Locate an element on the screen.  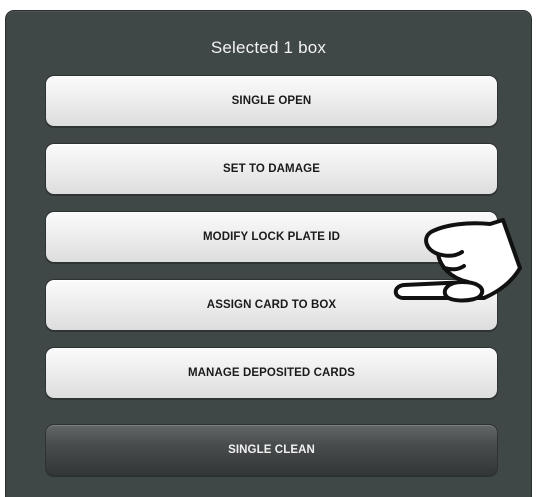
single-open-button: SINGLE OPEN is located at coordinates (271, 101).